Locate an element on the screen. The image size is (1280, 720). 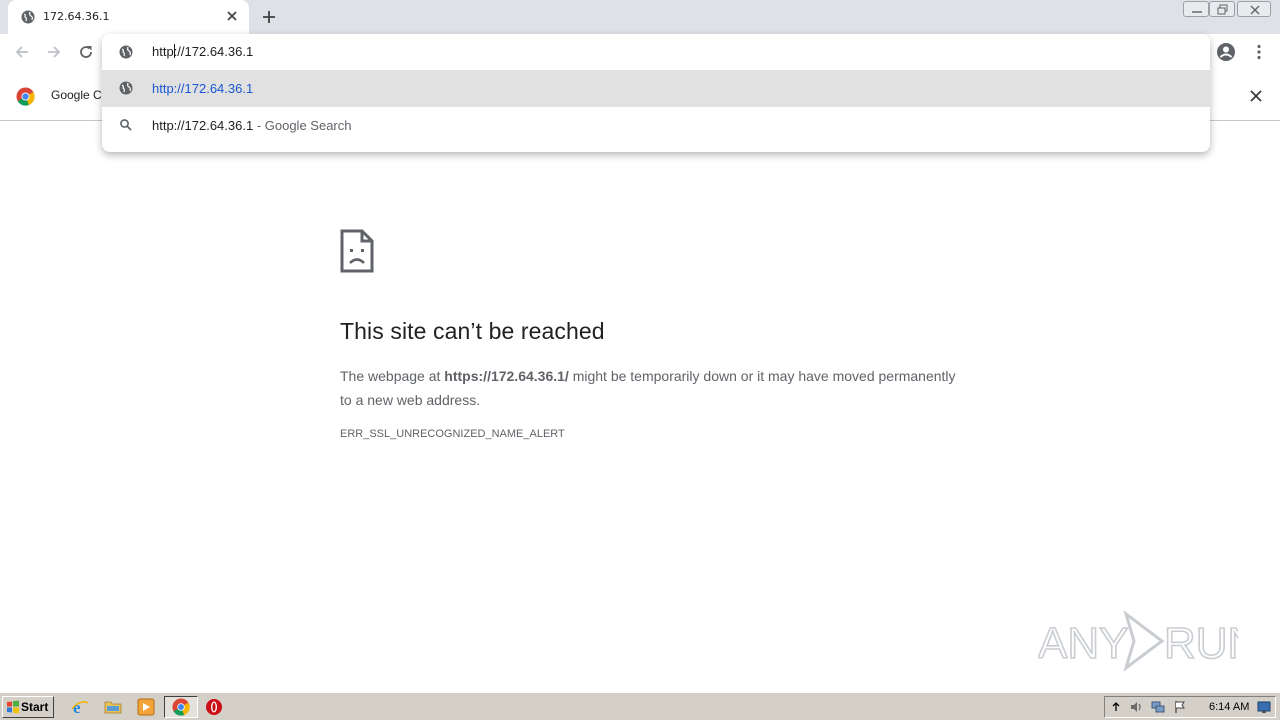
restore-button is located at coordinates (1222, 9).